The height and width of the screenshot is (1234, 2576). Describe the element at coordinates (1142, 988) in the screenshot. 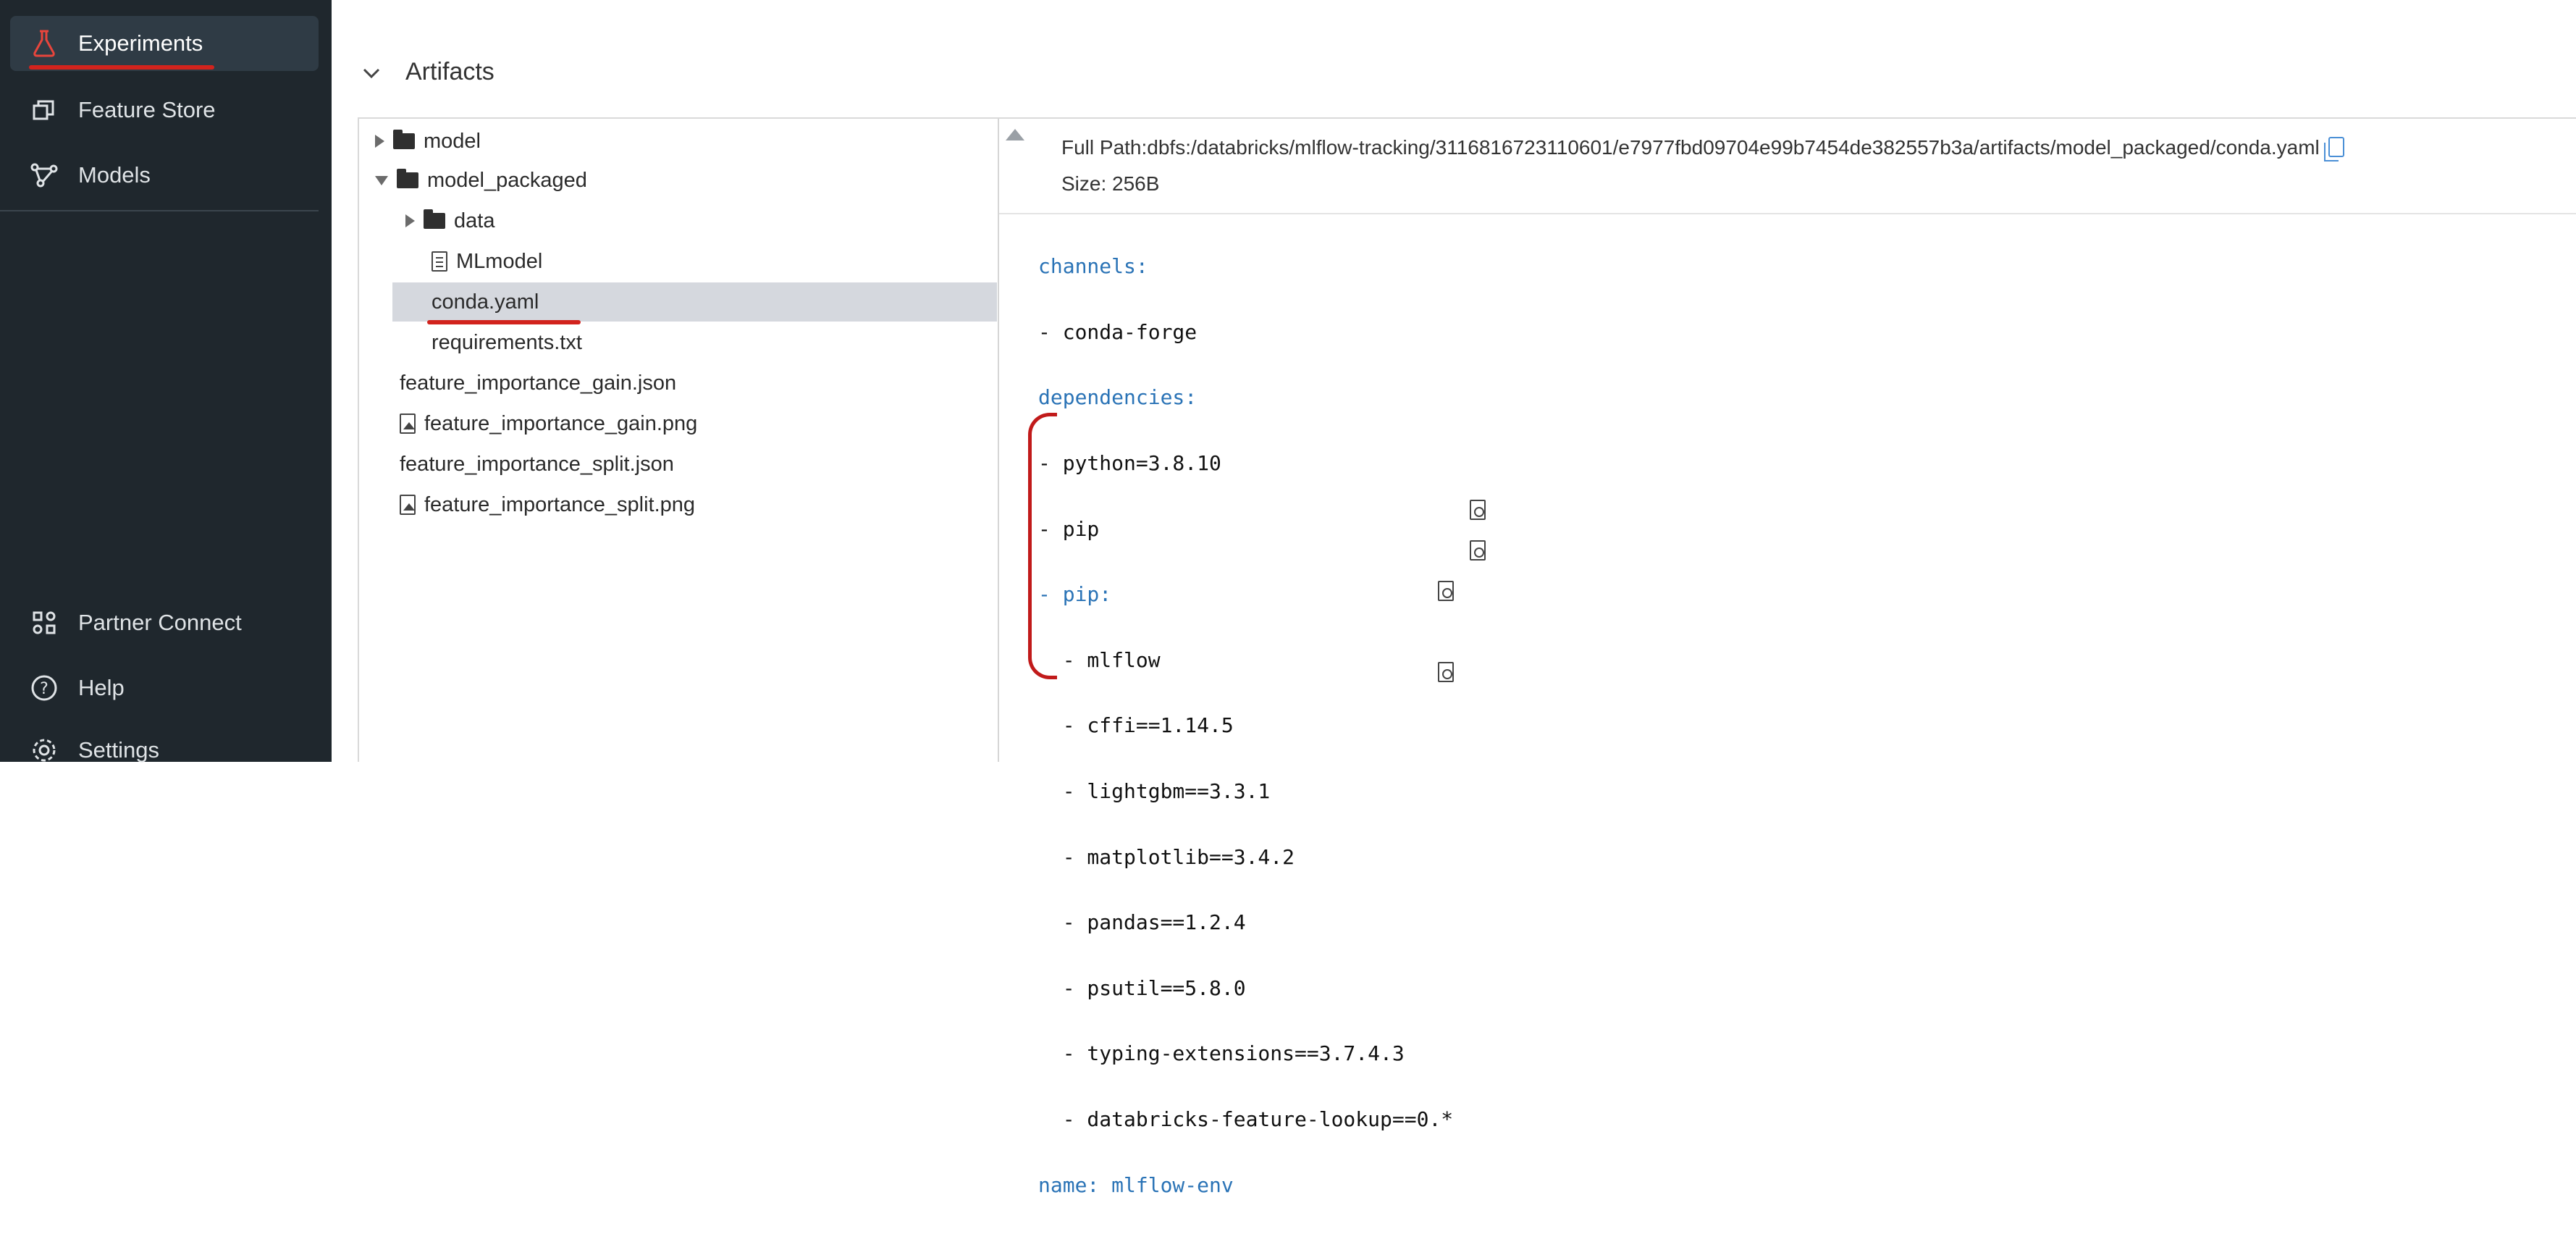

I see `code-line: - psutil==5.8.0` at that location.